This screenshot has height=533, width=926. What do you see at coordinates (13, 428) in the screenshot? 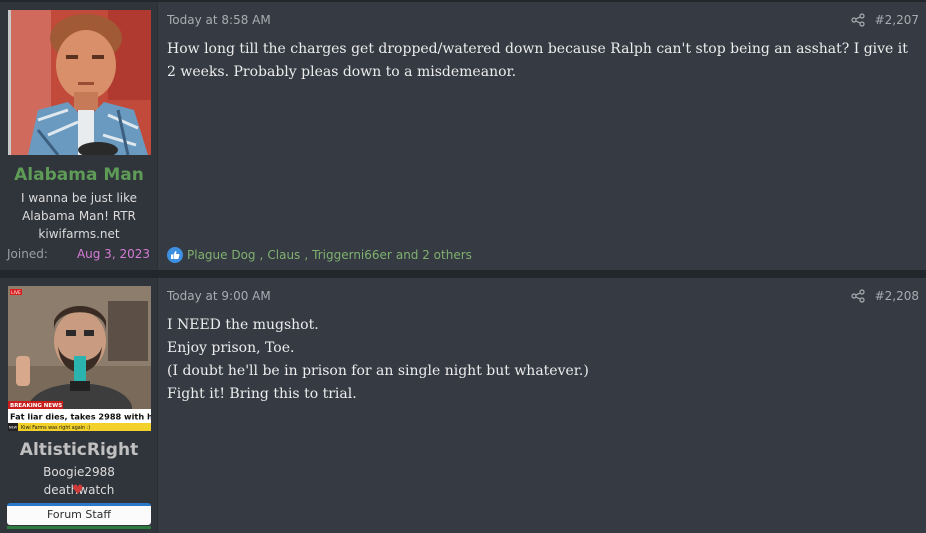
I see `ticker-badge: NEW` at bounding box center [13, 428].